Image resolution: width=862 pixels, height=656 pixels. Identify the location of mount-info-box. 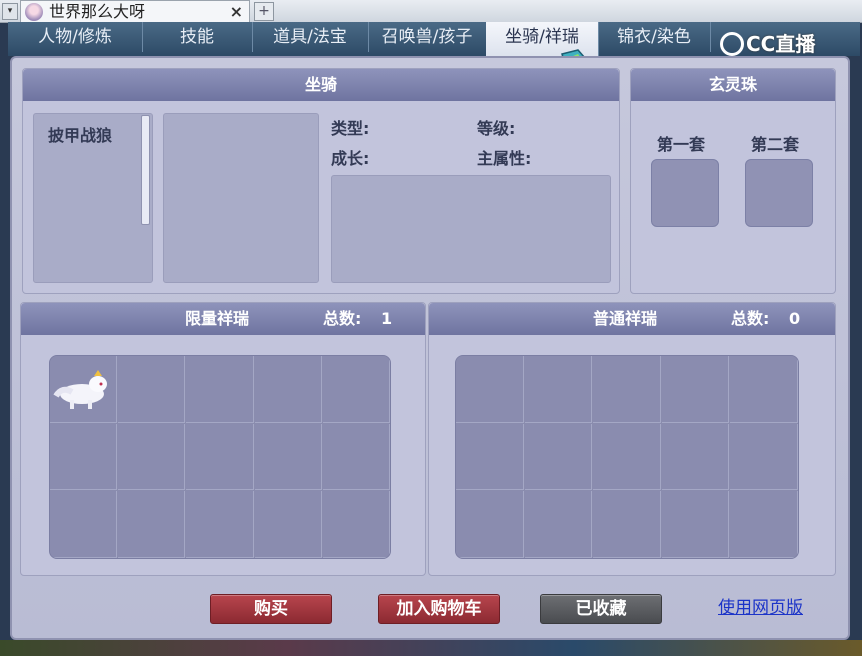
(471, 229).